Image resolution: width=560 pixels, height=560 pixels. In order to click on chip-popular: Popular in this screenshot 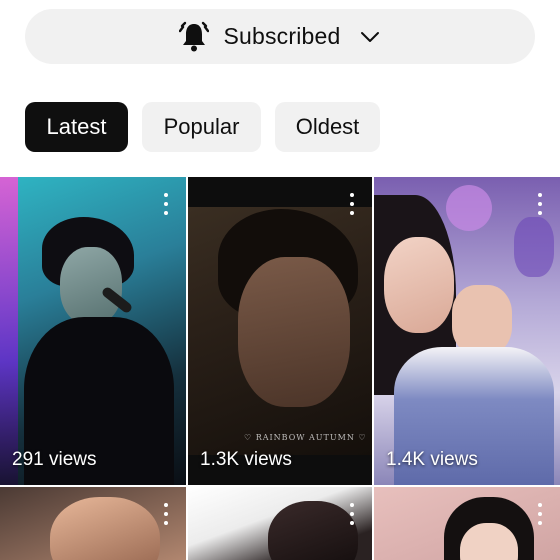, I will do `click(201, 127)`.